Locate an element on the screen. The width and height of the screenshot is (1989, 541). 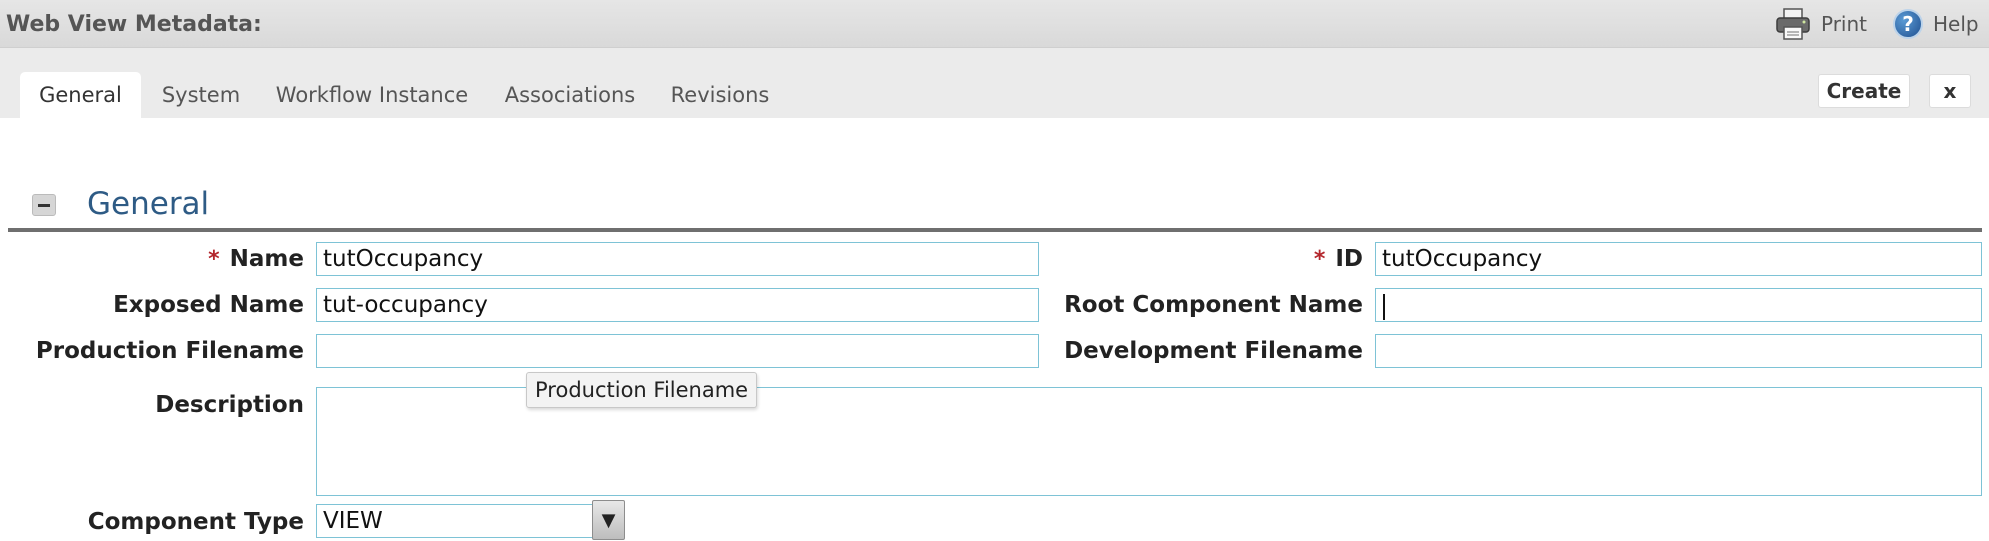
page-title: Web View Metadata: is located at coordinates (134, 24).